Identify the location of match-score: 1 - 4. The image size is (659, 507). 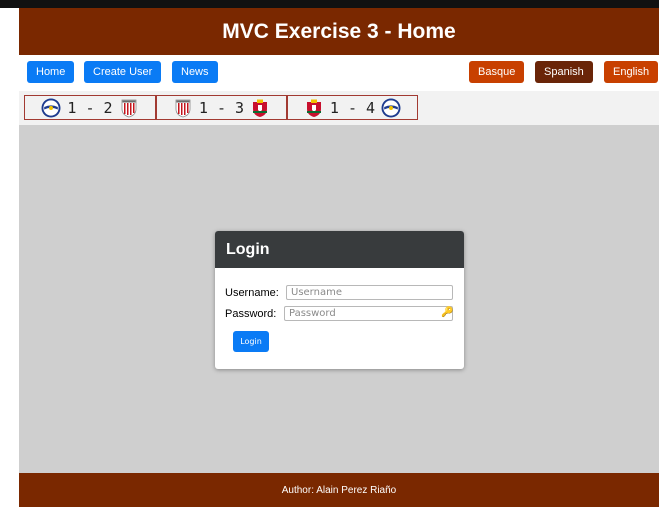
(352, 107).